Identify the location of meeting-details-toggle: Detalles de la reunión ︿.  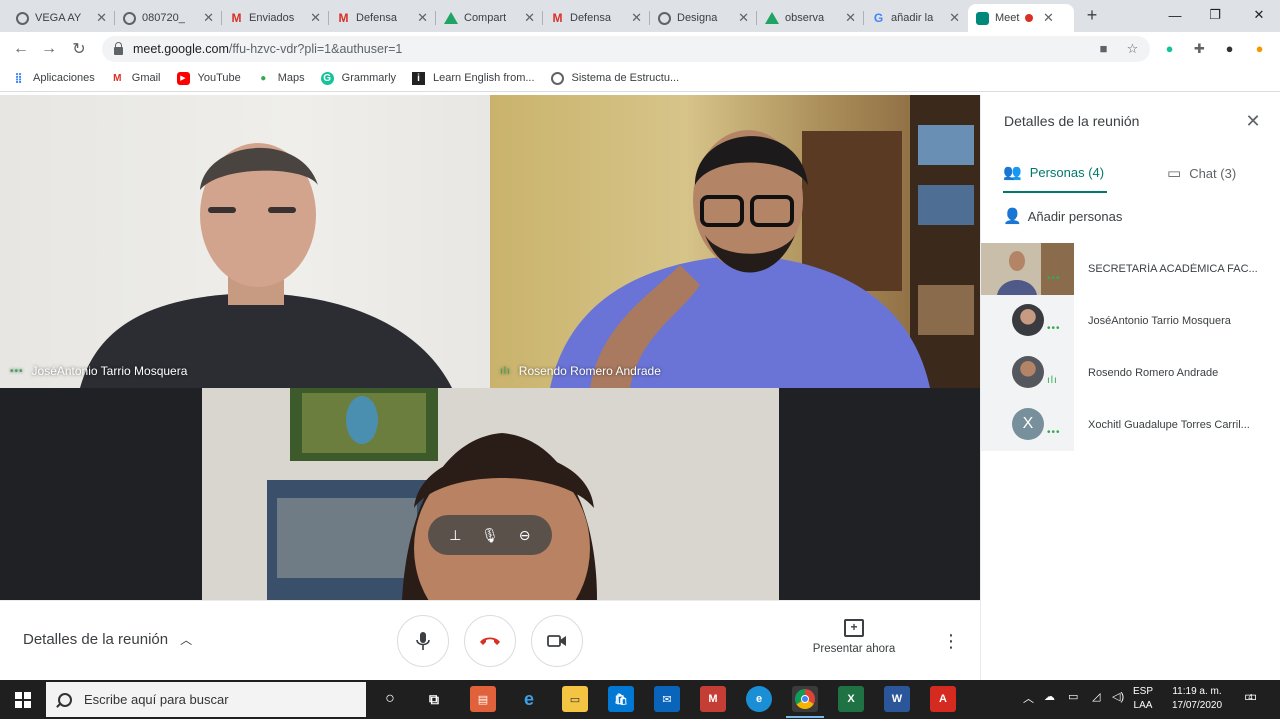
(107, 639).